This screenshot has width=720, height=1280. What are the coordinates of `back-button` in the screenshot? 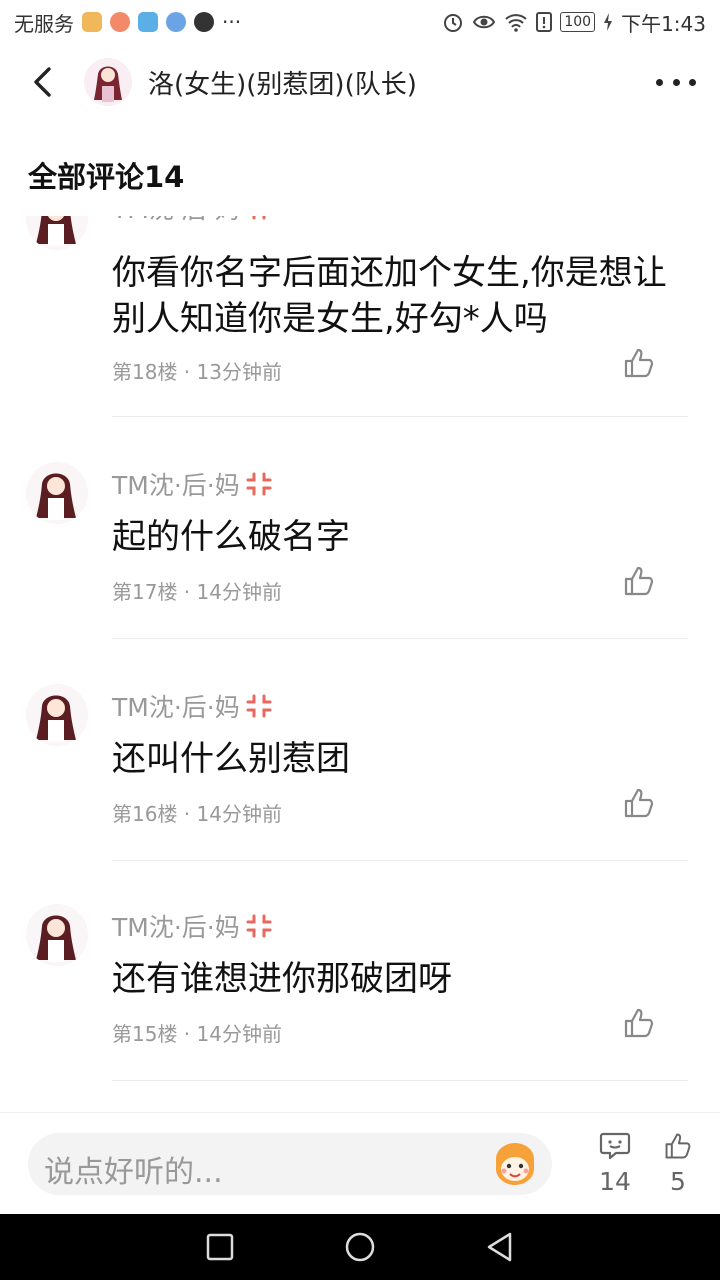 It's located at (42, 82).